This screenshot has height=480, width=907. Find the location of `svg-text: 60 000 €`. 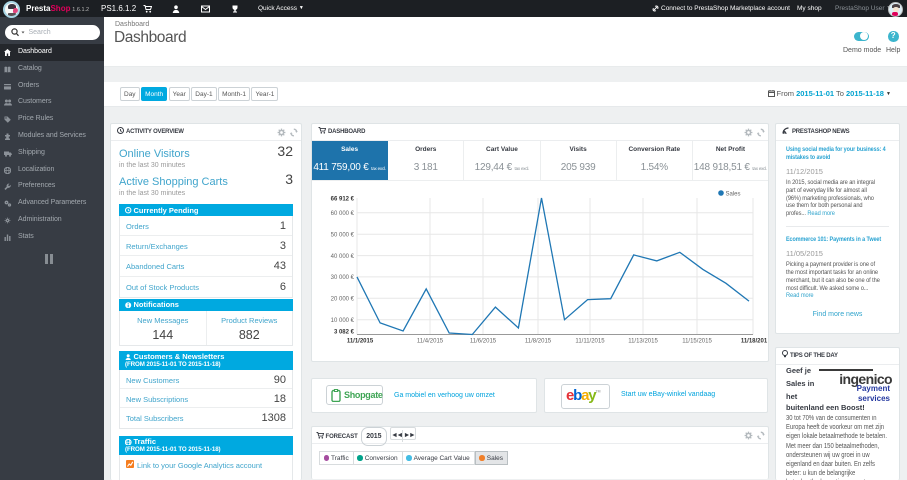

svg-text: 60 000 € is located at coordinates (343, 214).